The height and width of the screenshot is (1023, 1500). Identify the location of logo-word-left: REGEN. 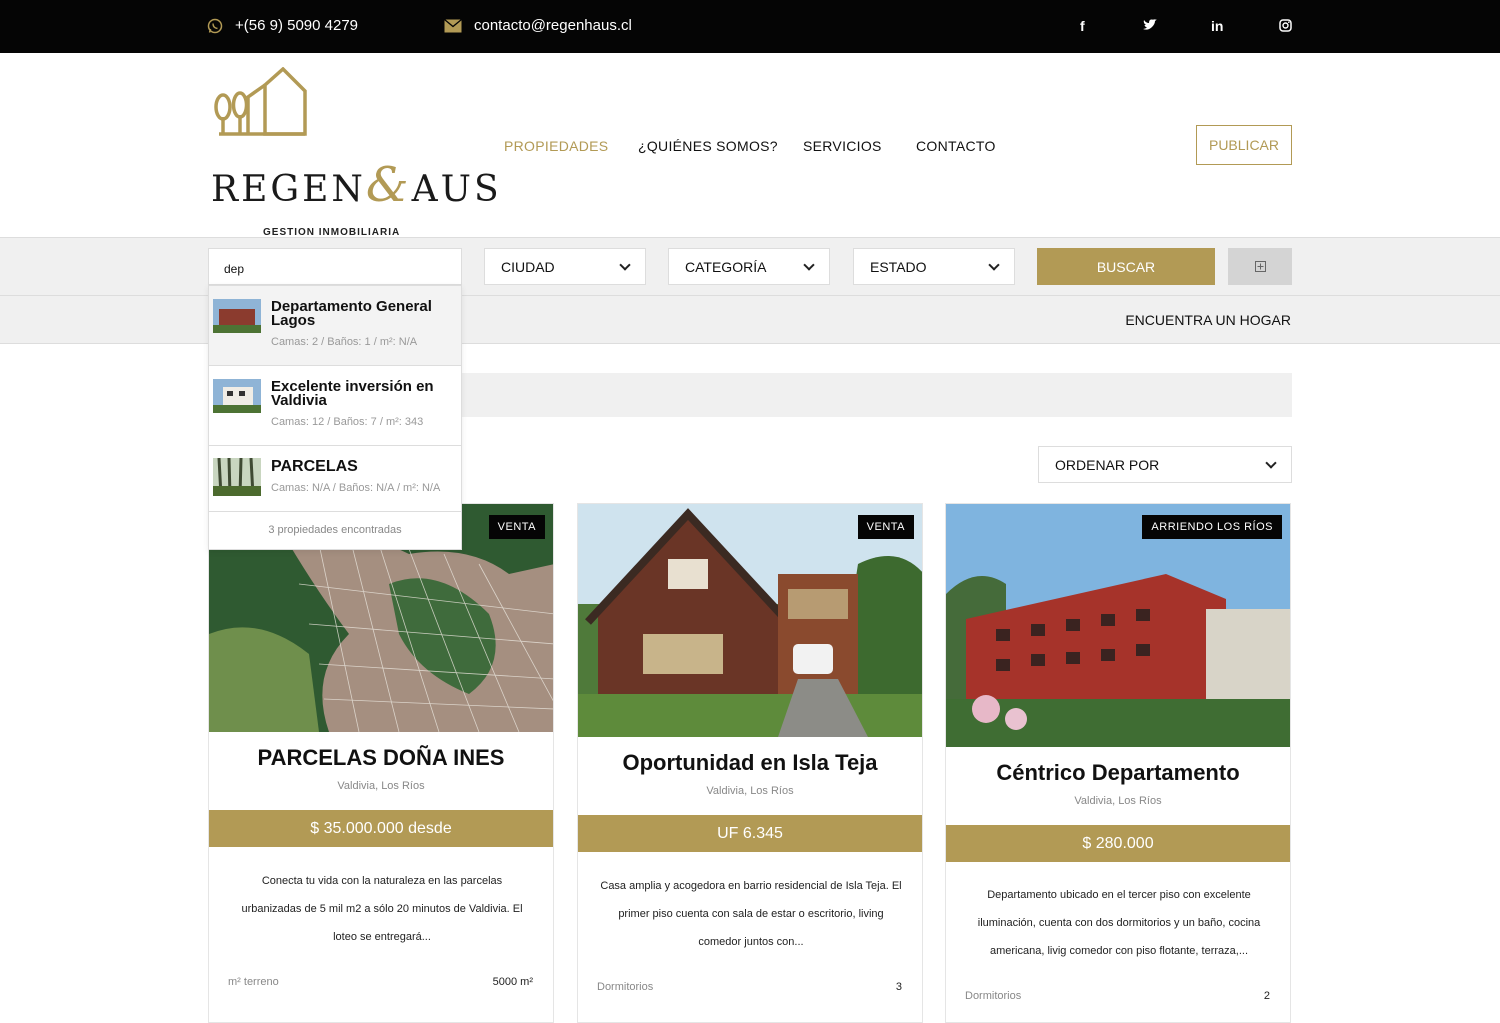
(288, 189).